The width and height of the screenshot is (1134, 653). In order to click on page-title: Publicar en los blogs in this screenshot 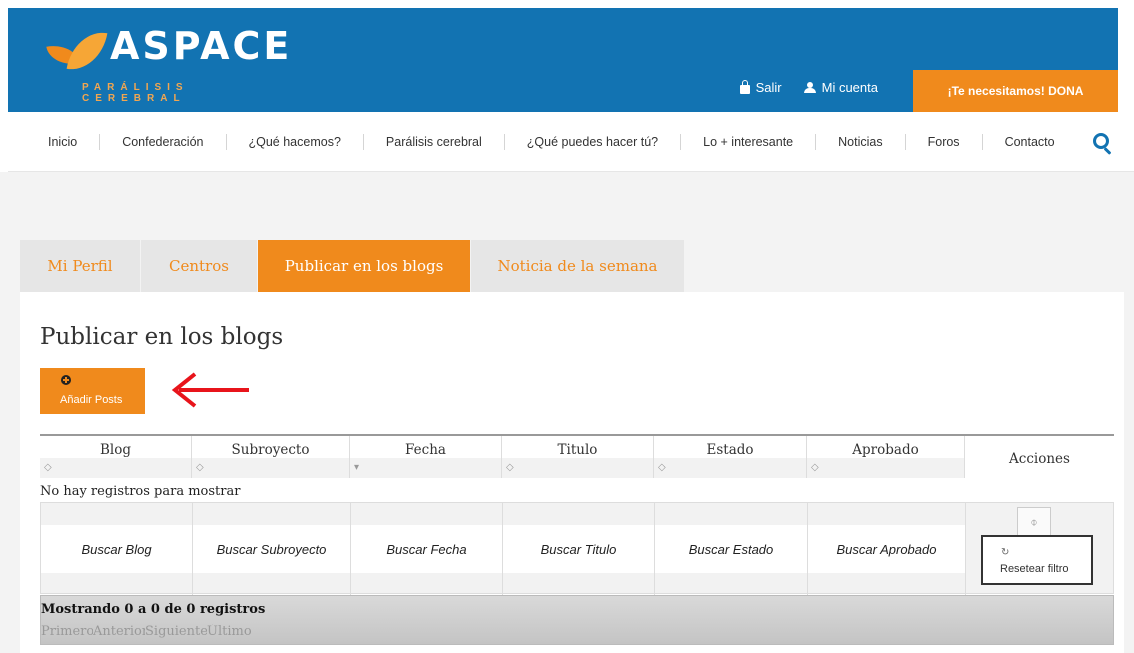, I will do `click(162, 337)`.